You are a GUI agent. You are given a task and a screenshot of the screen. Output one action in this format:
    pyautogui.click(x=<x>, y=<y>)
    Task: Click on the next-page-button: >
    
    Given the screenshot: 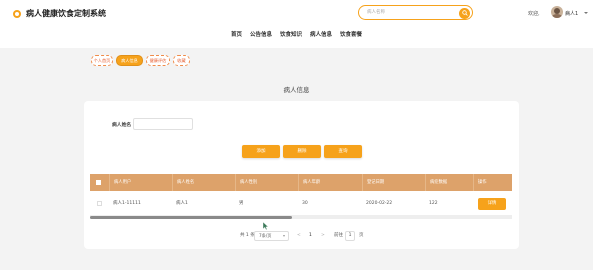 What is the action you would take?
    pyautogui.click(x=323, y=236)
    